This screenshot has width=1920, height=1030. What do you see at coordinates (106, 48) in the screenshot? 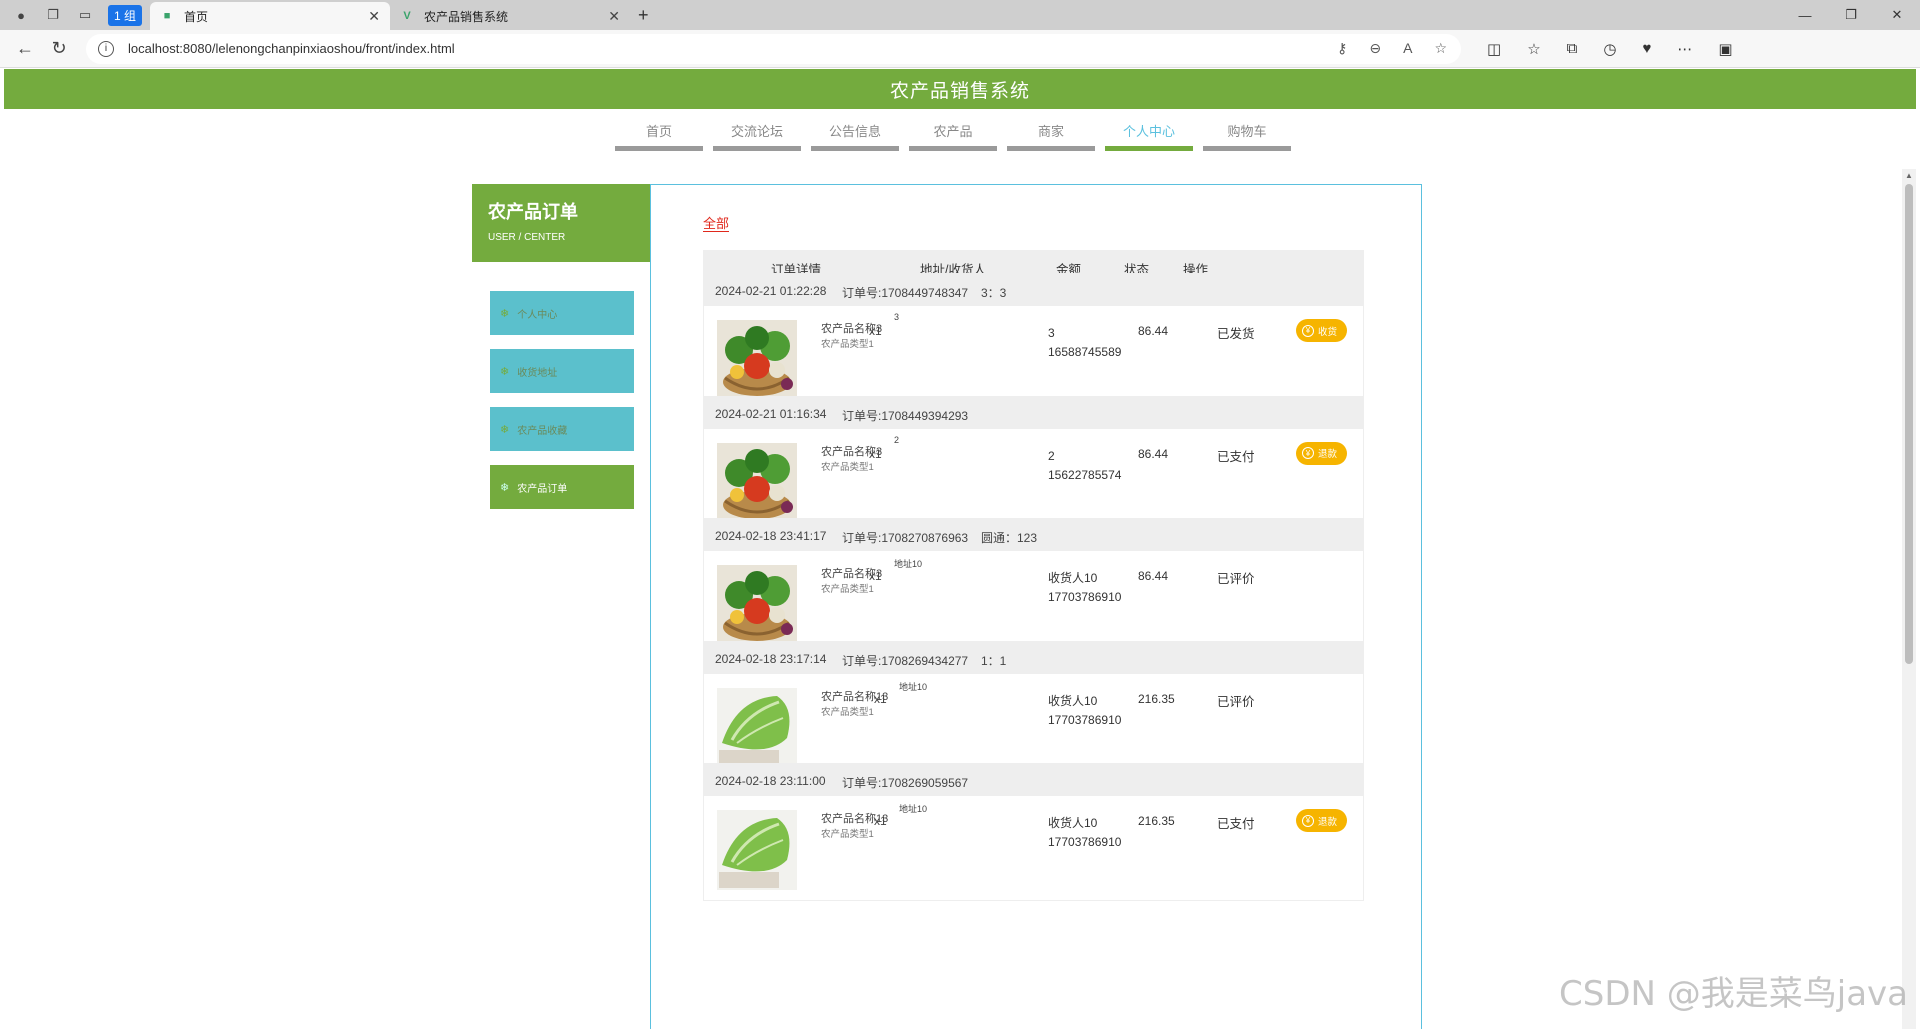
I see `site-info-icon: i` at bounding box center [106, 48].